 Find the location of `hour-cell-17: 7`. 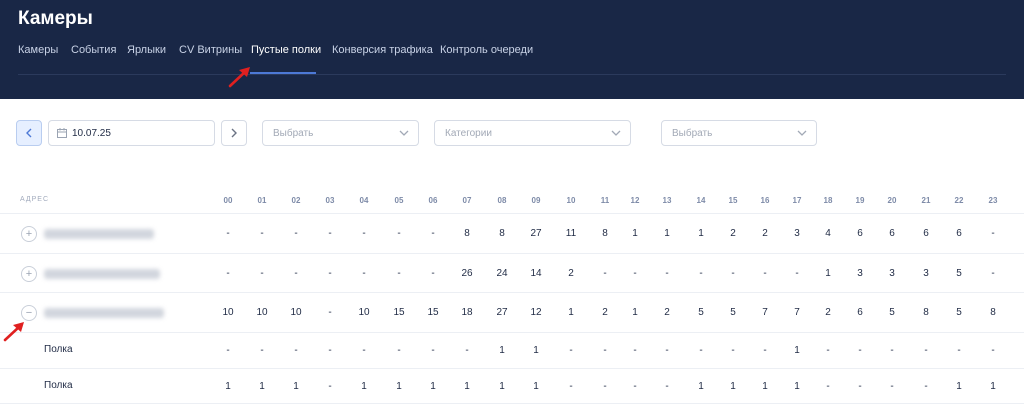

hour-cell-17: 7 is located at coordinates (797, 312).